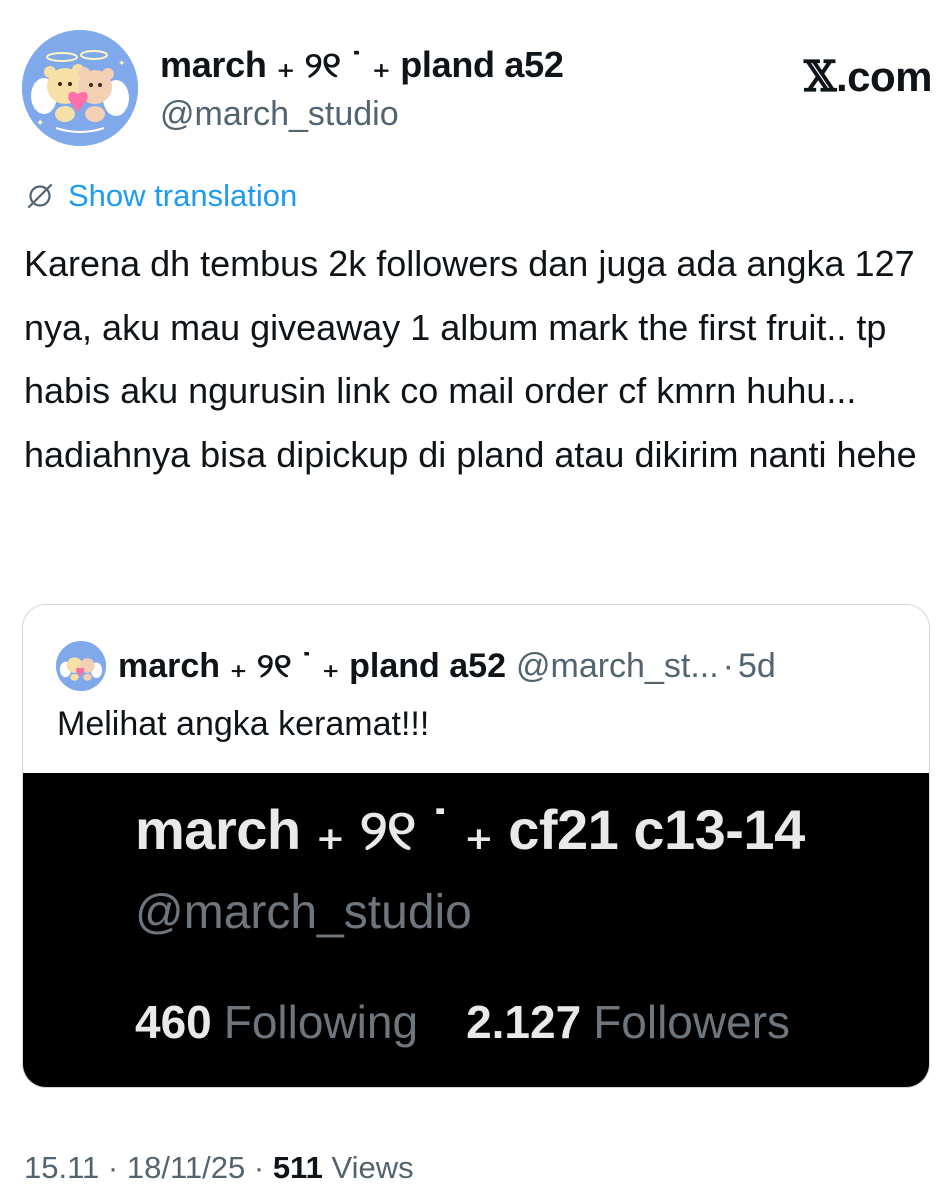 This screenshot has width=952, height=1200. What do you see at coordinates (243, 724) in the screenshot?
I see `quoted-tweet-text: Melihat angka keramat!!!` at bounding box center [243, 724].